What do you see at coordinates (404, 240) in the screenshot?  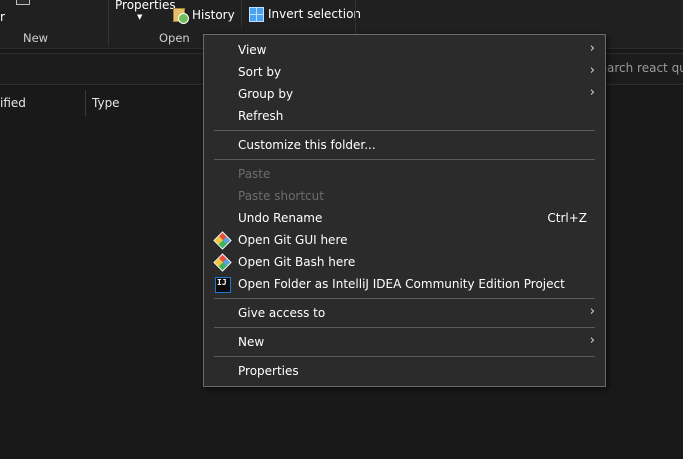 I see `menu-item-open-git-gui: Open Git GUI here` at bounding box center [404, 240].